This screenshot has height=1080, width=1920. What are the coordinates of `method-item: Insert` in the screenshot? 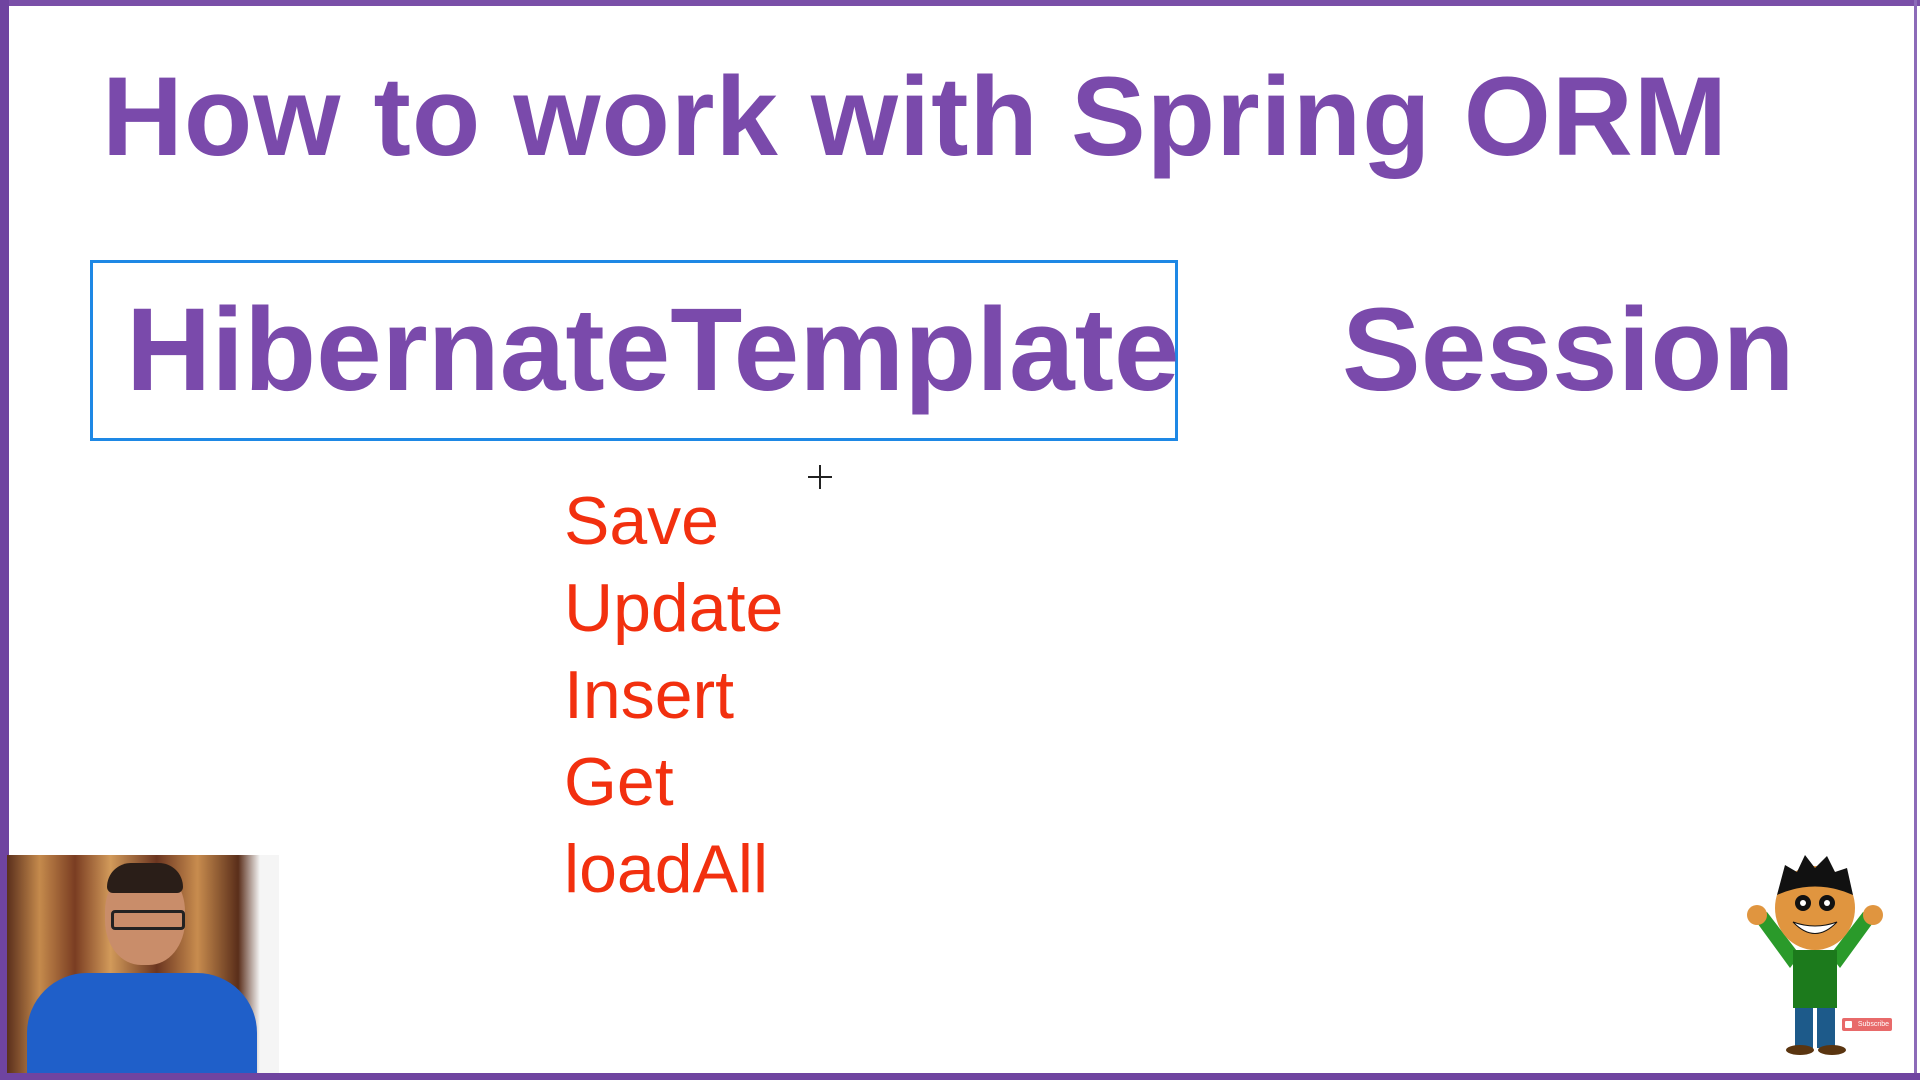 It's located at (649, 695).